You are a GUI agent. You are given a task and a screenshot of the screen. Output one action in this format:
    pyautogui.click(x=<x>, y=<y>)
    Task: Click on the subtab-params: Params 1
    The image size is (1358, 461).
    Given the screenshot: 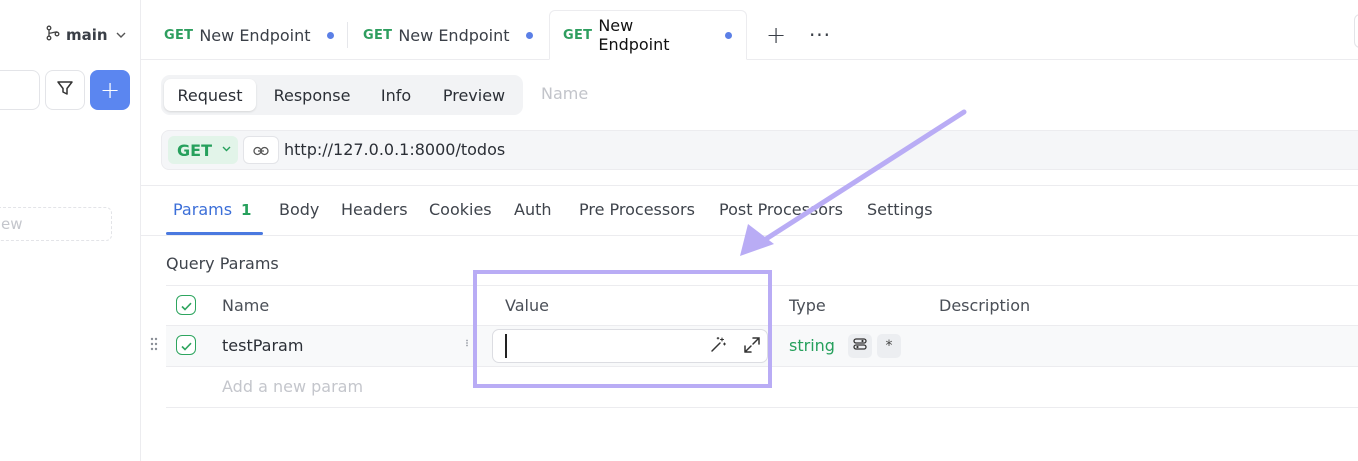 What is the action you would take?
    pyautogui.click(x=212, y=209)
    